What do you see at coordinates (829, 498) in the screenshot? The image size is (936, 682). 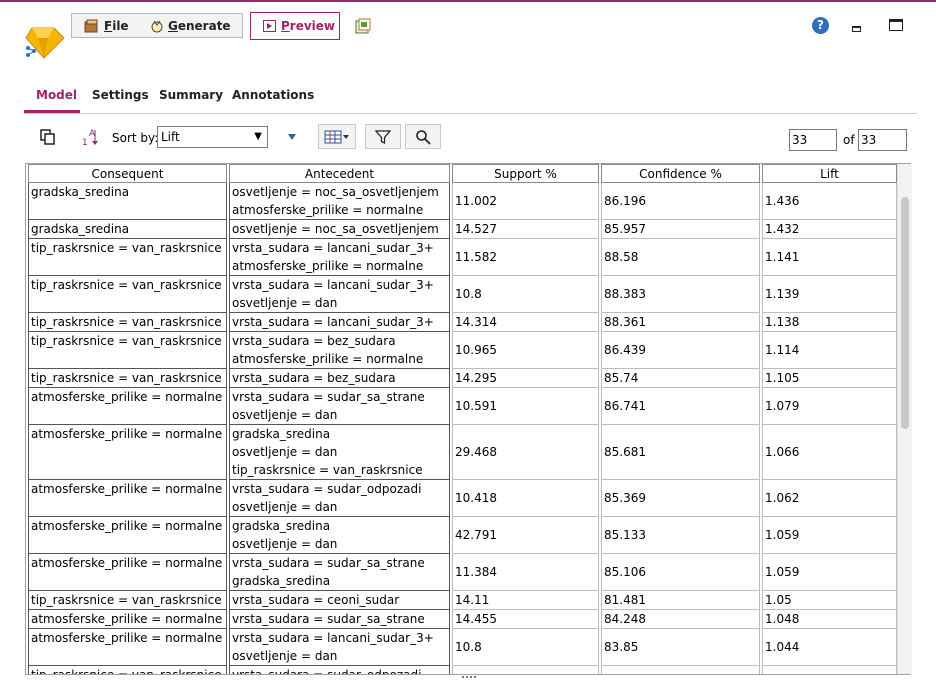 I see `lift-cell: 1.062` at bounding box center [829, 498].